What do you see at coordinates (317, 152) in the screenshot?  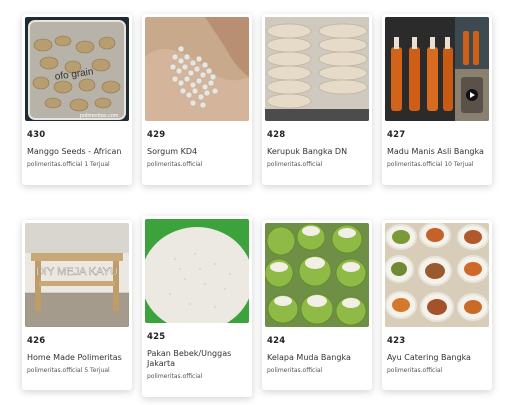 I see `product-title: Kerupuk Bangka DN` at bounding box center [317, 152].